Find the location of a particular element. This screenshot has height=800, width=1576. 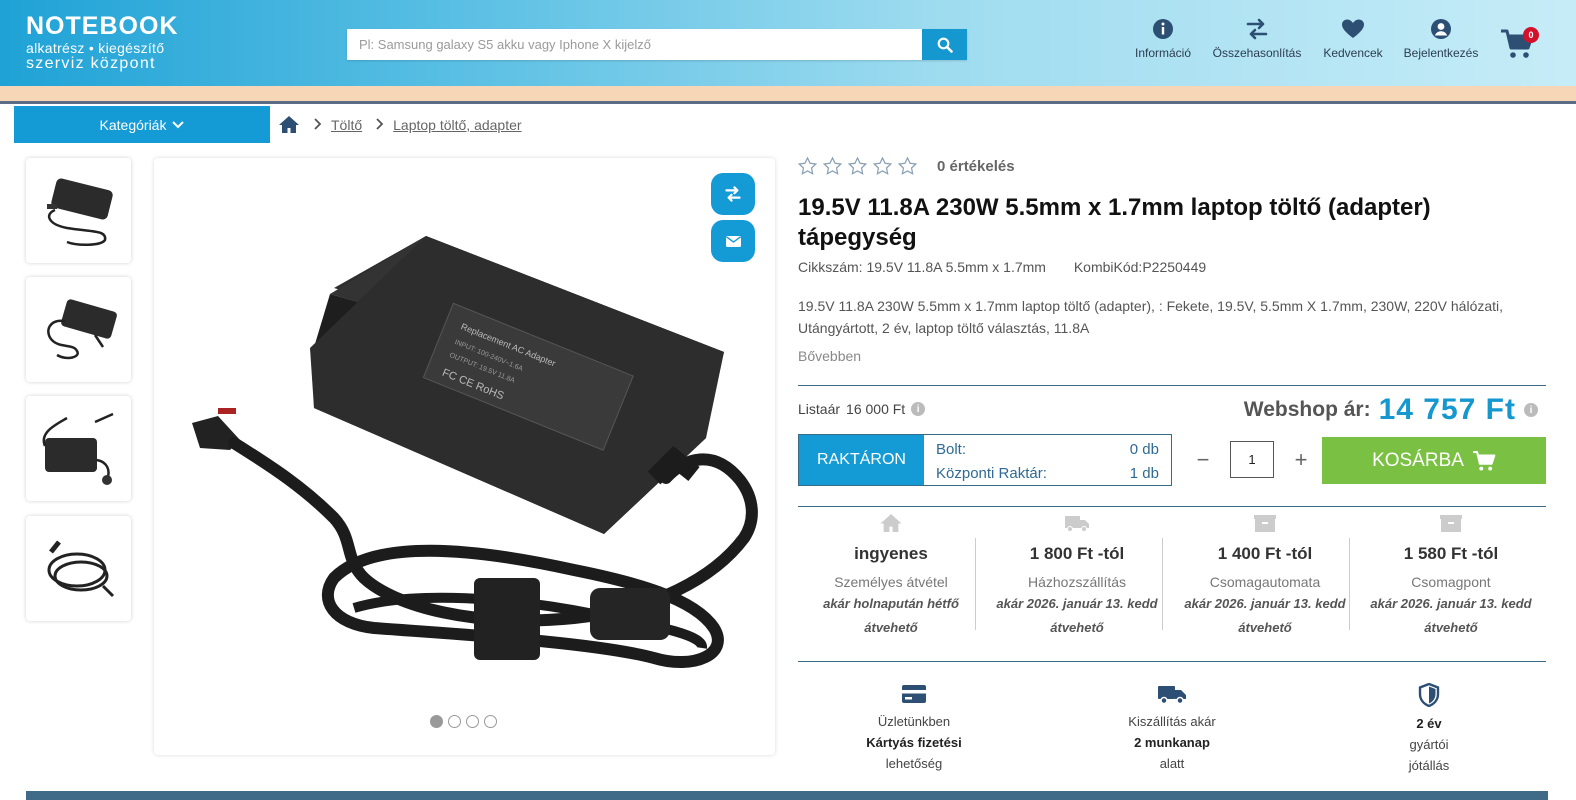

categories-button: Kategóriák is located at coordinates (142, 124).